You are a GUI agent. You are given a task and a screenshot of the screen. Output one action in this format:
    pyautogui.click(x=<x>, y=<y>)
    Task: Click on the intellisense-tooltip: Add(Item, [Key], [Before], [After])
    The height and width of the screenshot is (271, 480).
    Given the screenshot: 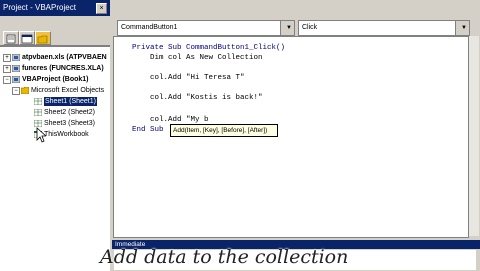 What is the action you would take?
    pyautogui.click(x=224, y=130)
    